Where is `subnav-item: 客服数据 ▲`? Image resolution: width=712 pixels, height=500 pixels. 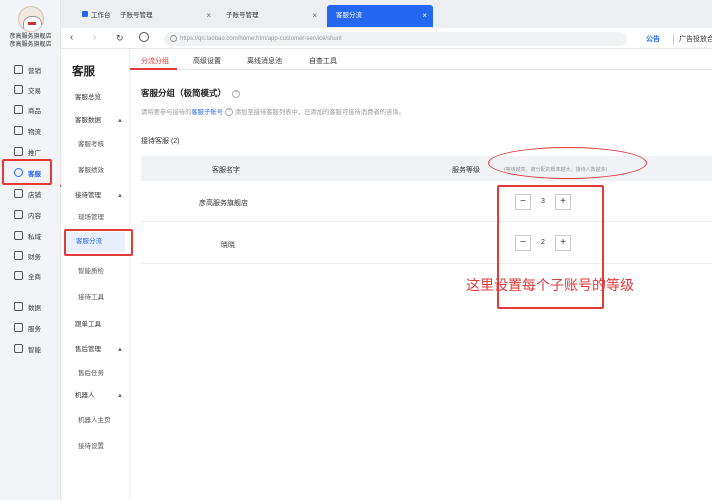
subnav-item: 客服数据 ▲ is located at coordinates (95, 121).